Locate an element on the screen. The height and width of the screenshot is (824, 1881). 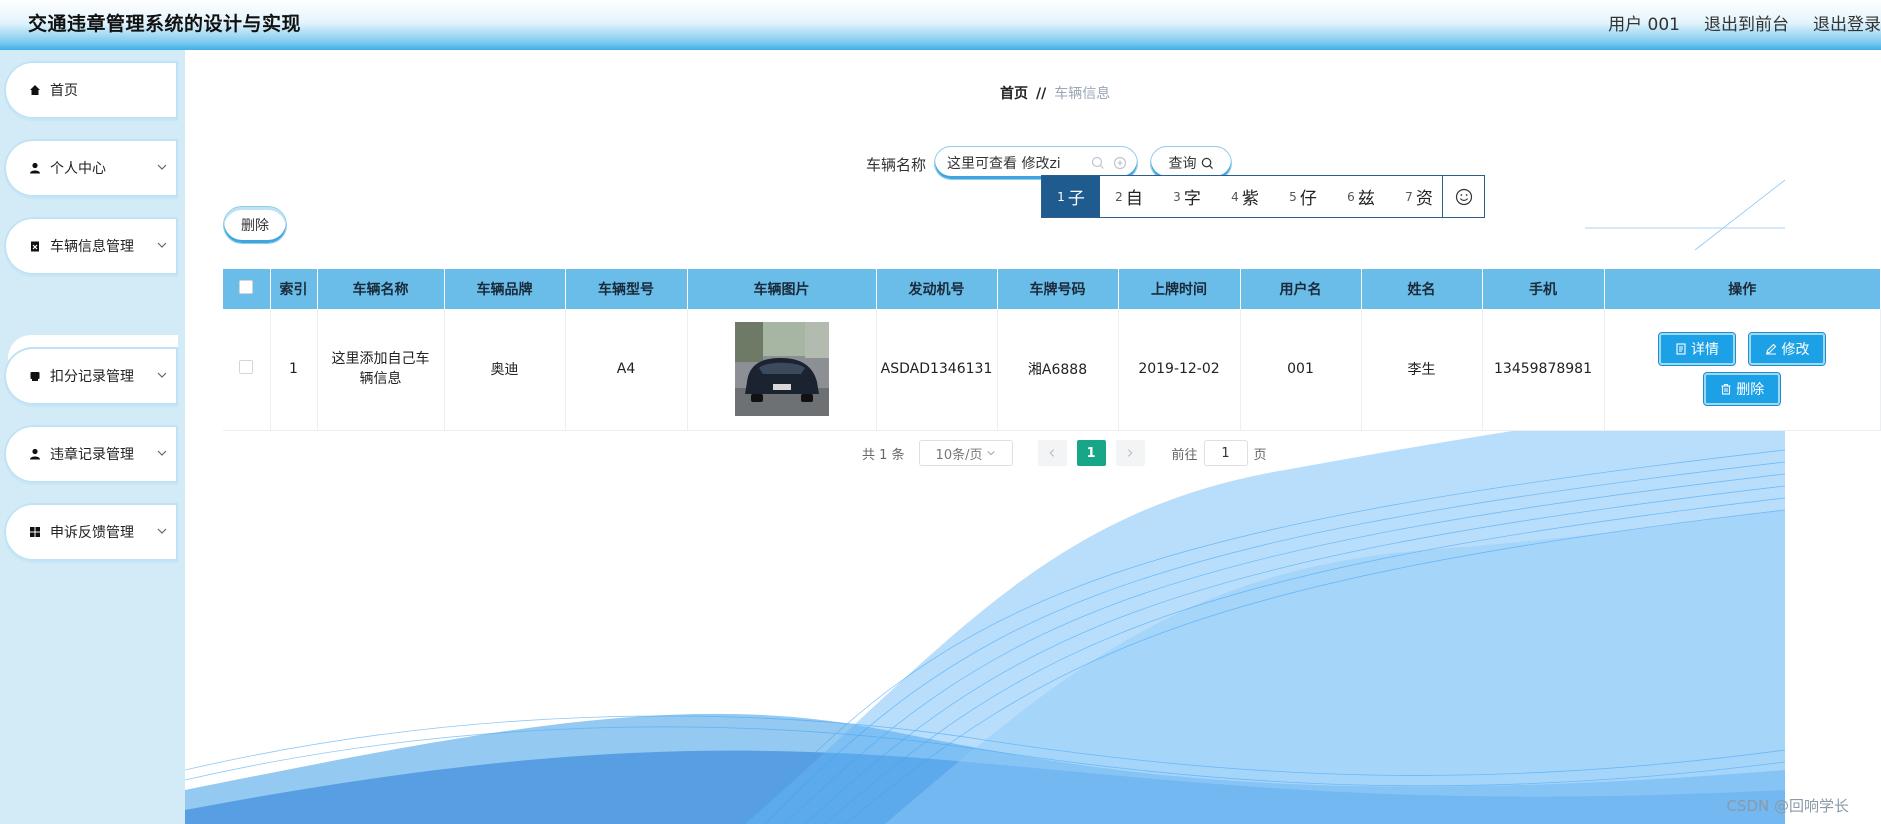
cell-registration-date: 2019-12-02 is located at coordinates (1179, 370).